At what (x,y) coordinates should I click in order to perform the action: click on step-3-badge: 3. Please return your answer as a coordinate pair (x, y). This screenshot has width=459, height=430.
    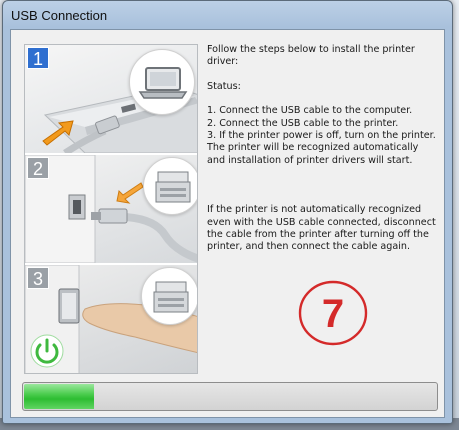
    Looking at the image, I should click on (38, 278).